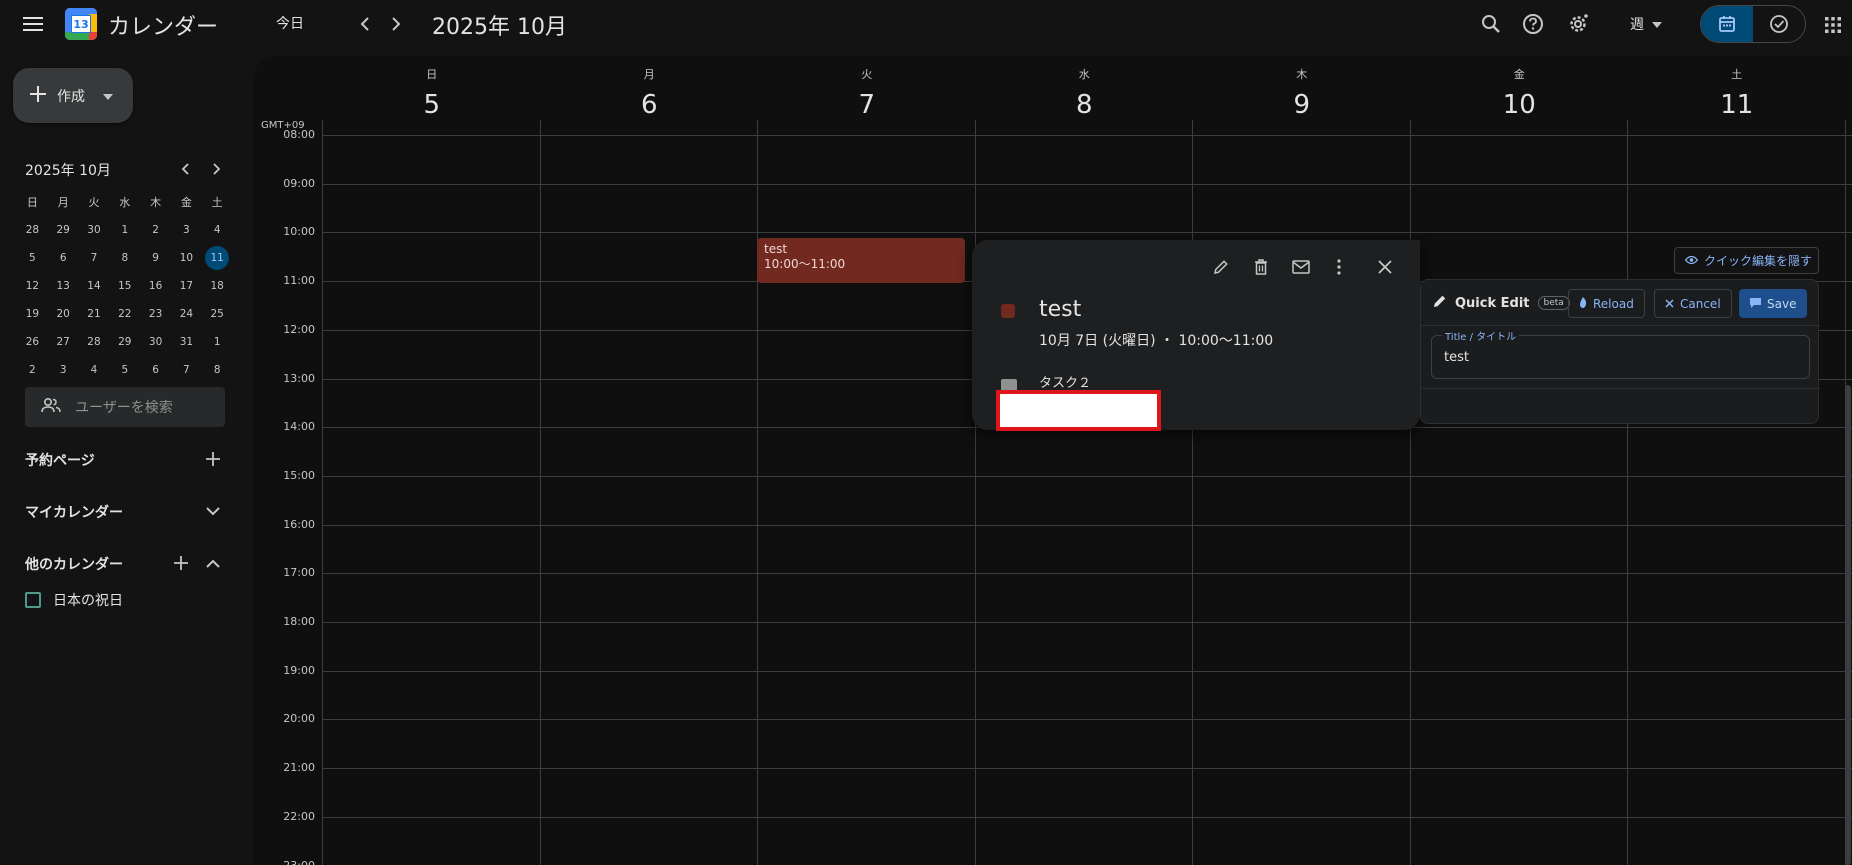 This screenshot has width=1852, height=865. I want to click on event-block-test: test 10:00～11:00, so click(861, 260).